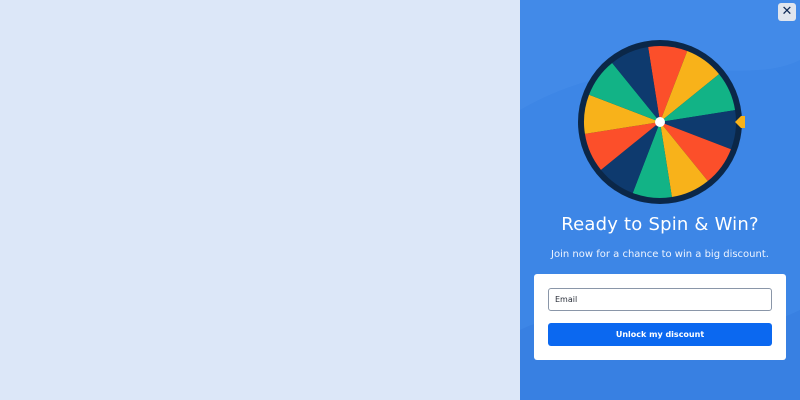 This screenshot has width=800, height=400. What do you see at coordinates (660, 334) in the screenshot?
I see `unlock-discount-button: Unlock my discount` at bounding box center [660, 334].